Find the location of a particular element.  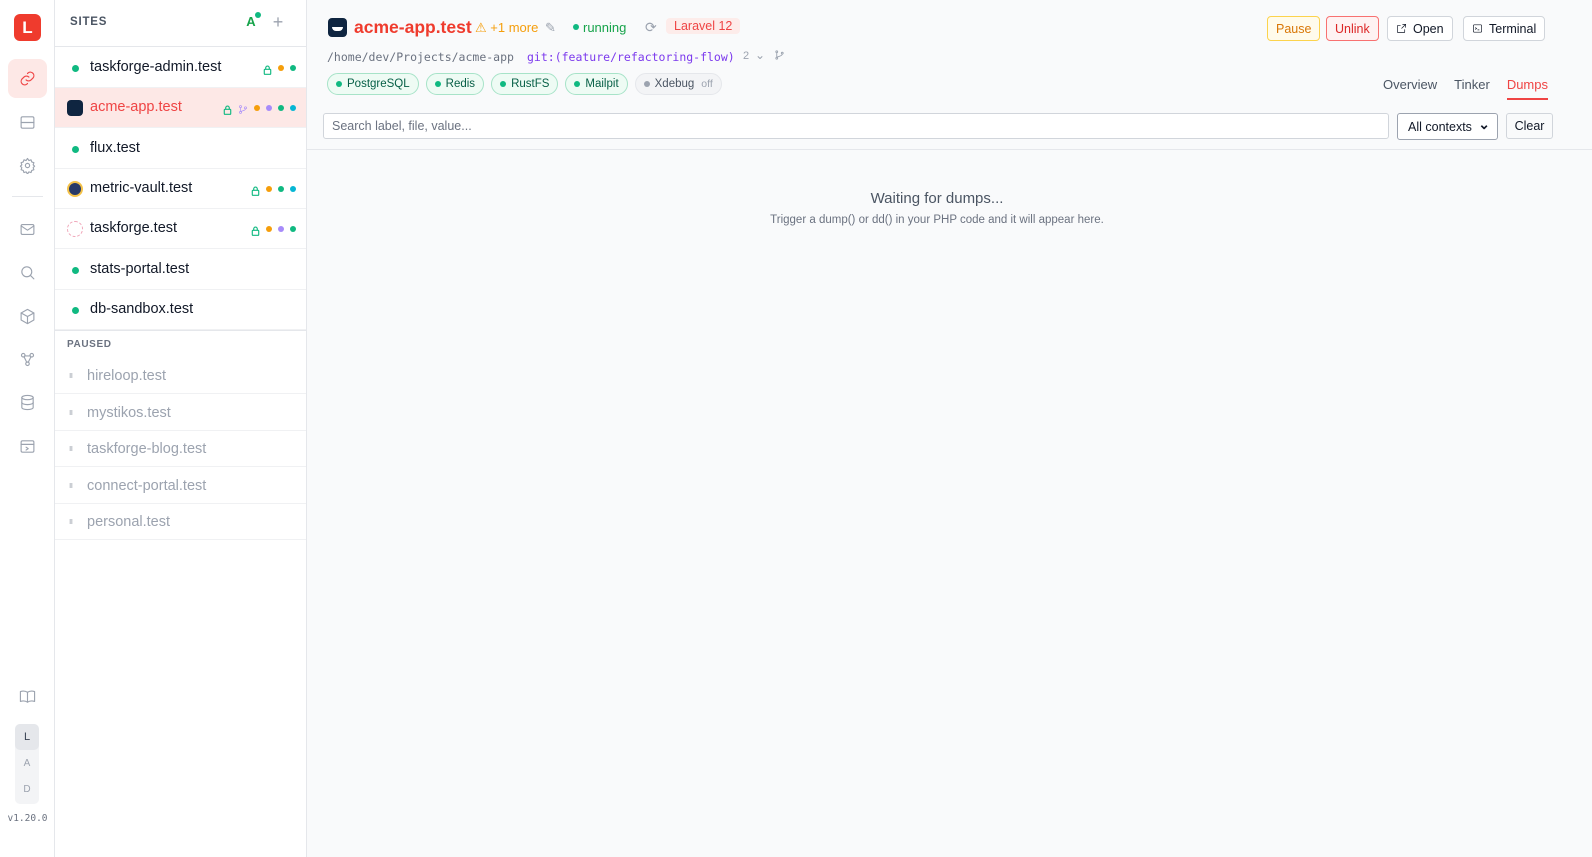

site-name: taskforge-blog.test is located at coordinates (147, 449).